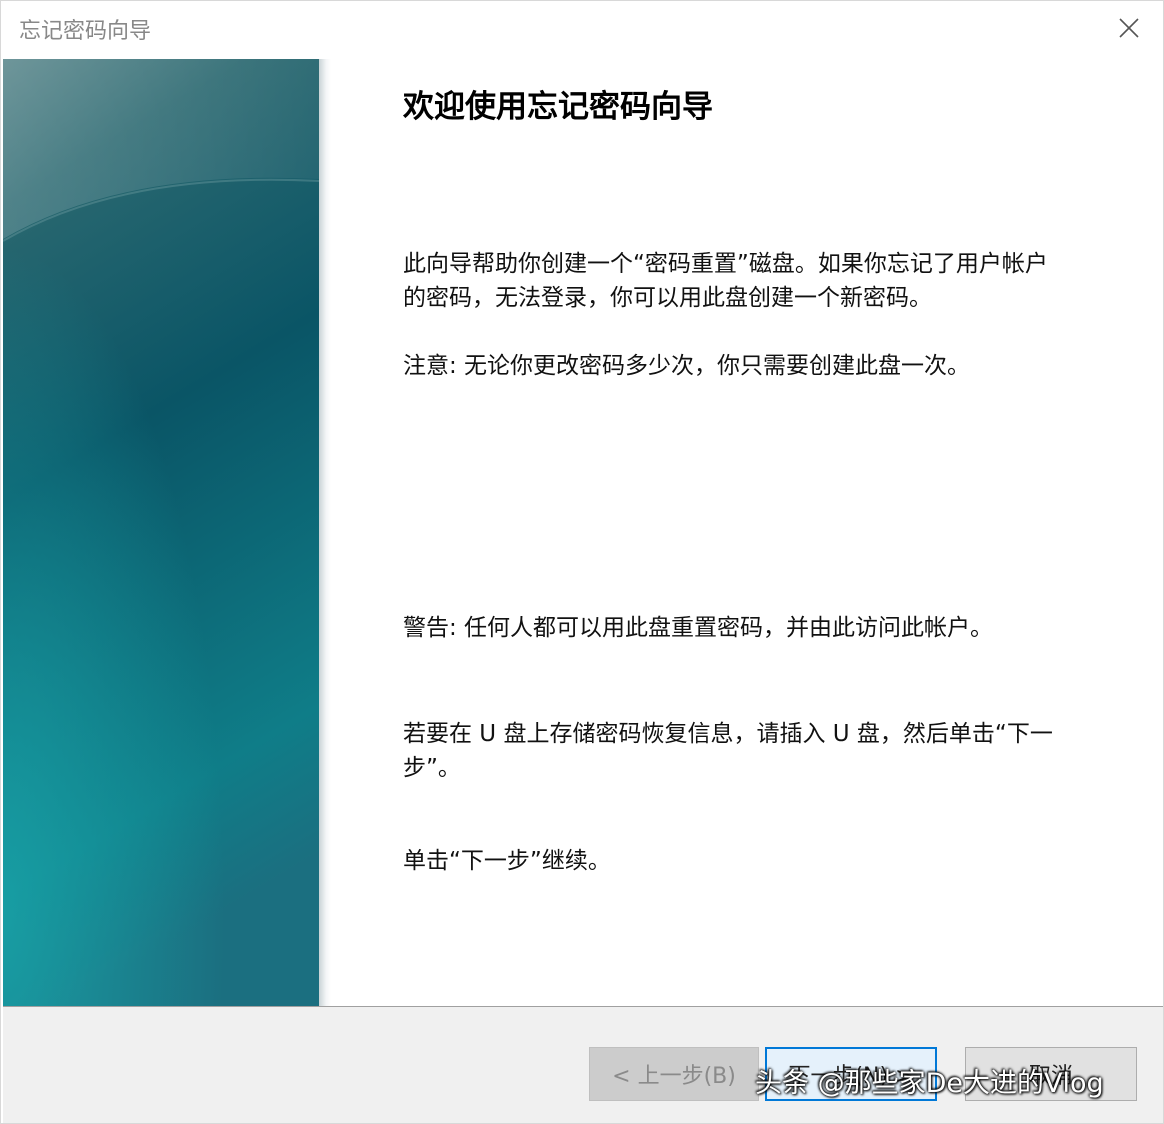 This screenshot has height=1124, width=1164. I want to click on wizard-heading: 欢迎使用忘记密码向导, so click(558, 107).